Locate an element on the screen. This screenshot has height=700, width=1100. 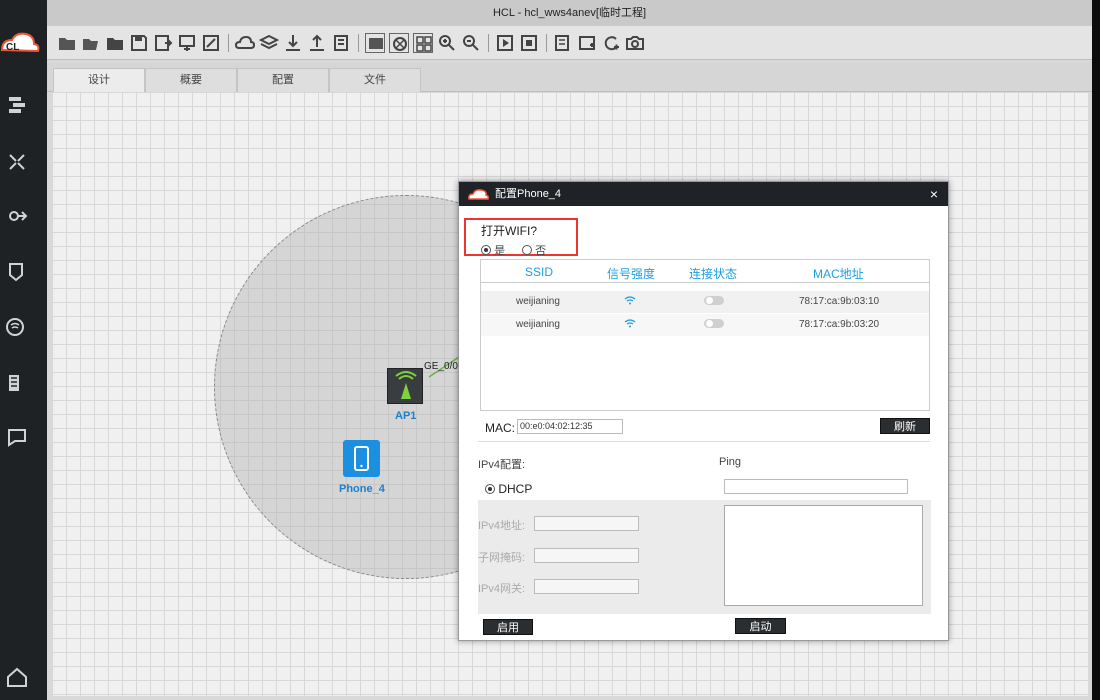
wireless-device-icon is located at coordinates (17, 327).